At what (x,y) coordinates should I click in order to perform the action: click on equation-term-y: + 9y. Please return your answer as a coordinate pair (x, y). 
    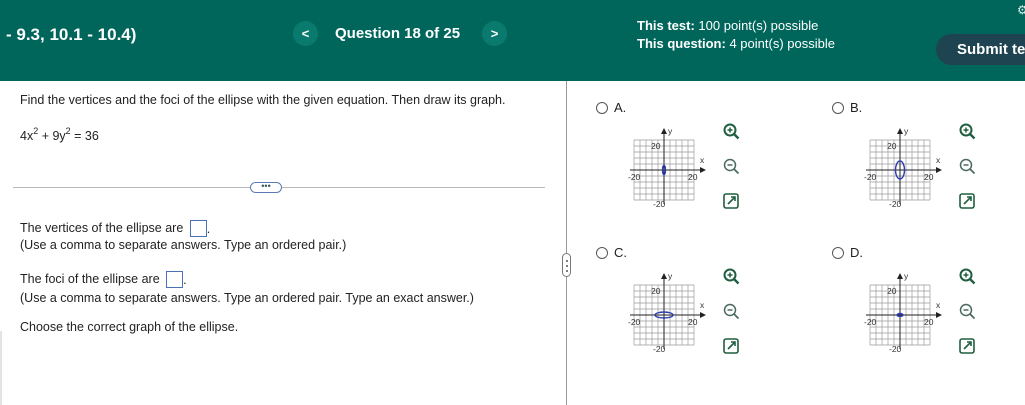
    Looking at the image, I should click on (52, 136).